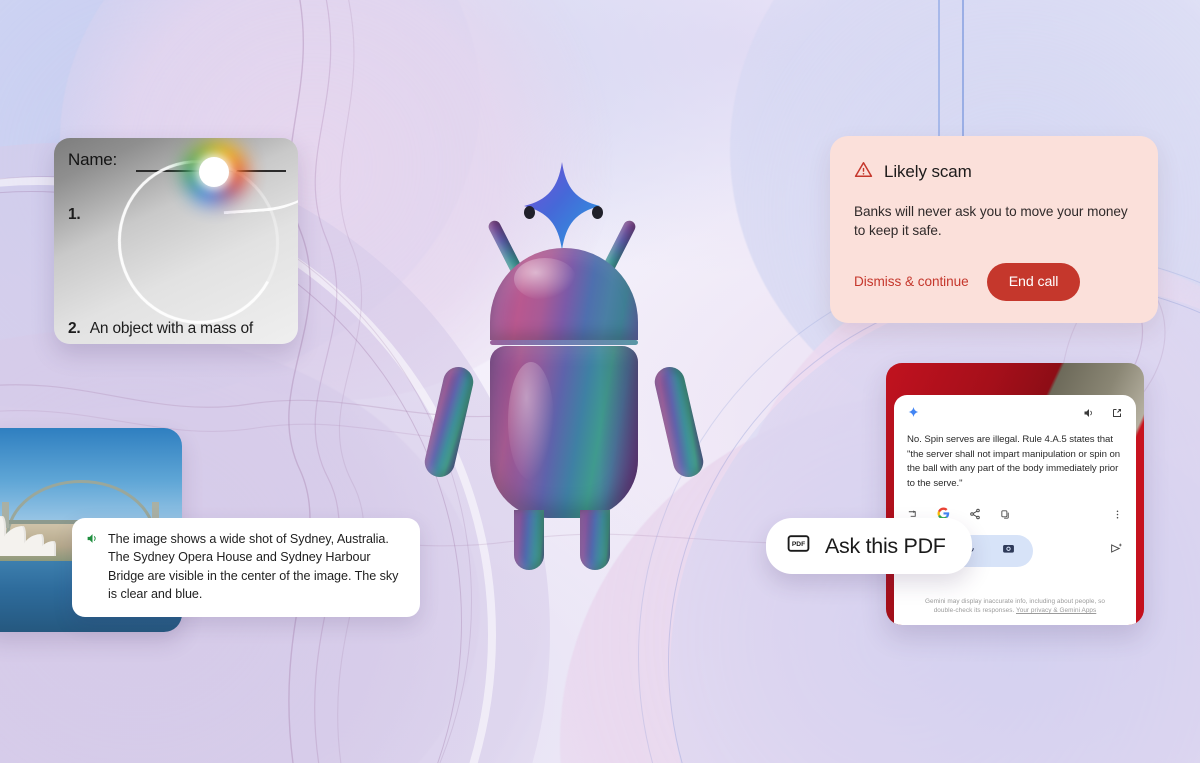 The image size is (1200, 763). What do you see at coordinates (928, 171) in the screenshot?
I see `scam-title: Likely scam` at bounding box center [928, 171].